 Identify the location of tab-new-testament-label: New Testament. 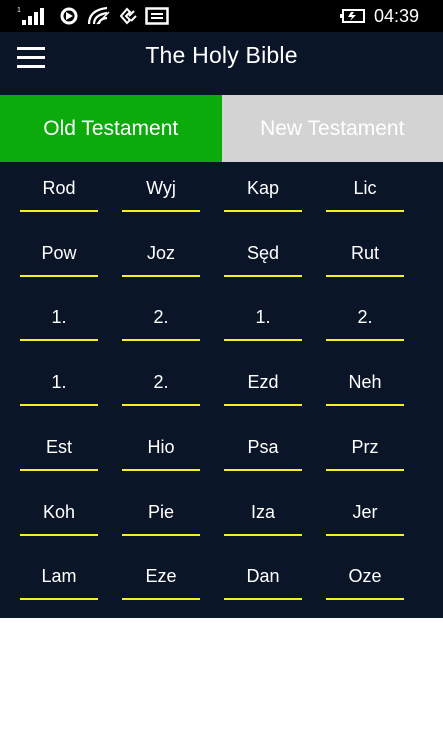
(332, 128).